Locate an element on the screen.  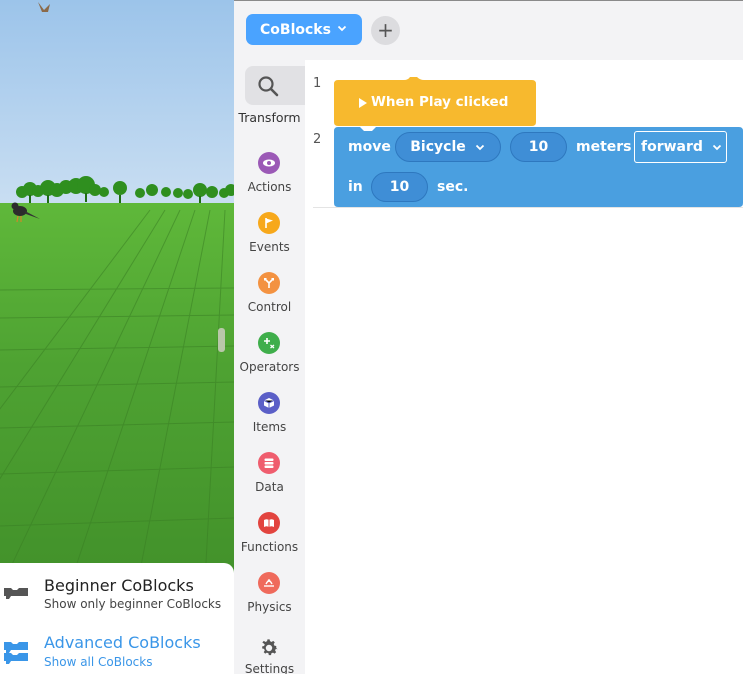
option-title: Beginner CoBlocks is located at coordinates (119, 585).